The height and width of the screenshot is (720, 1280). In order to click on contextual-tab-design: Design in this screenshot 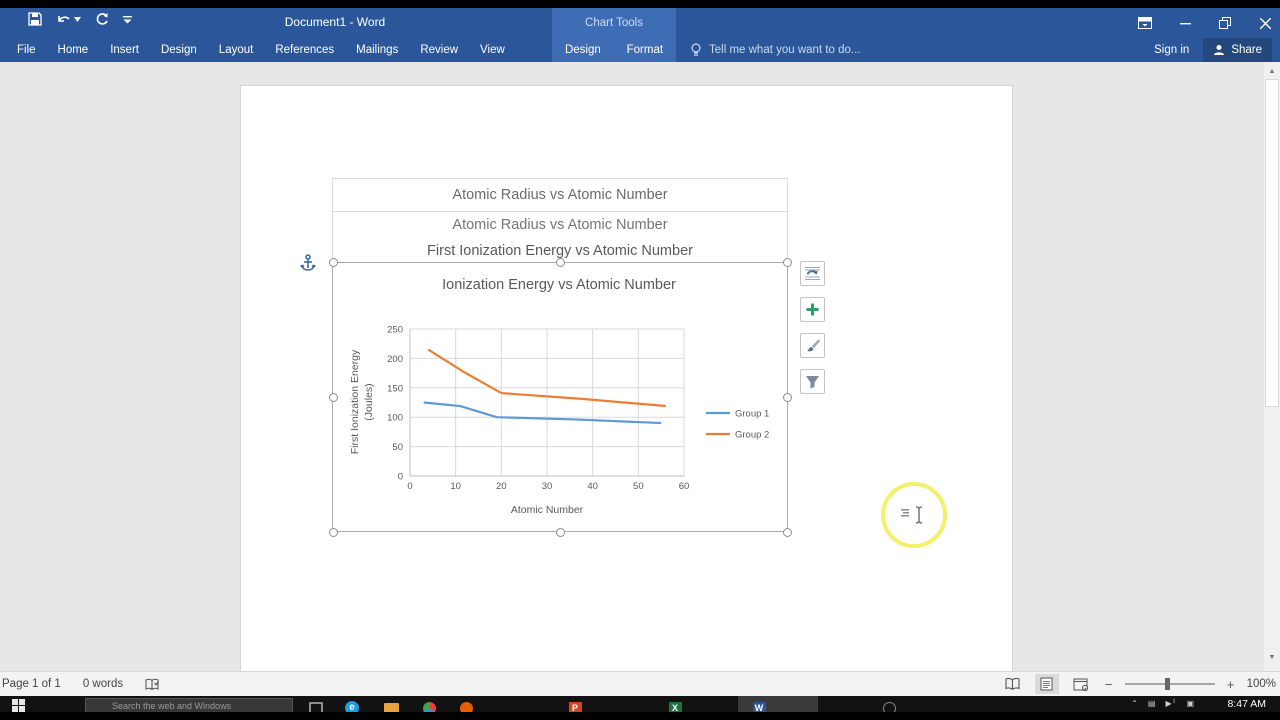, I will do `click(583, 50)`.